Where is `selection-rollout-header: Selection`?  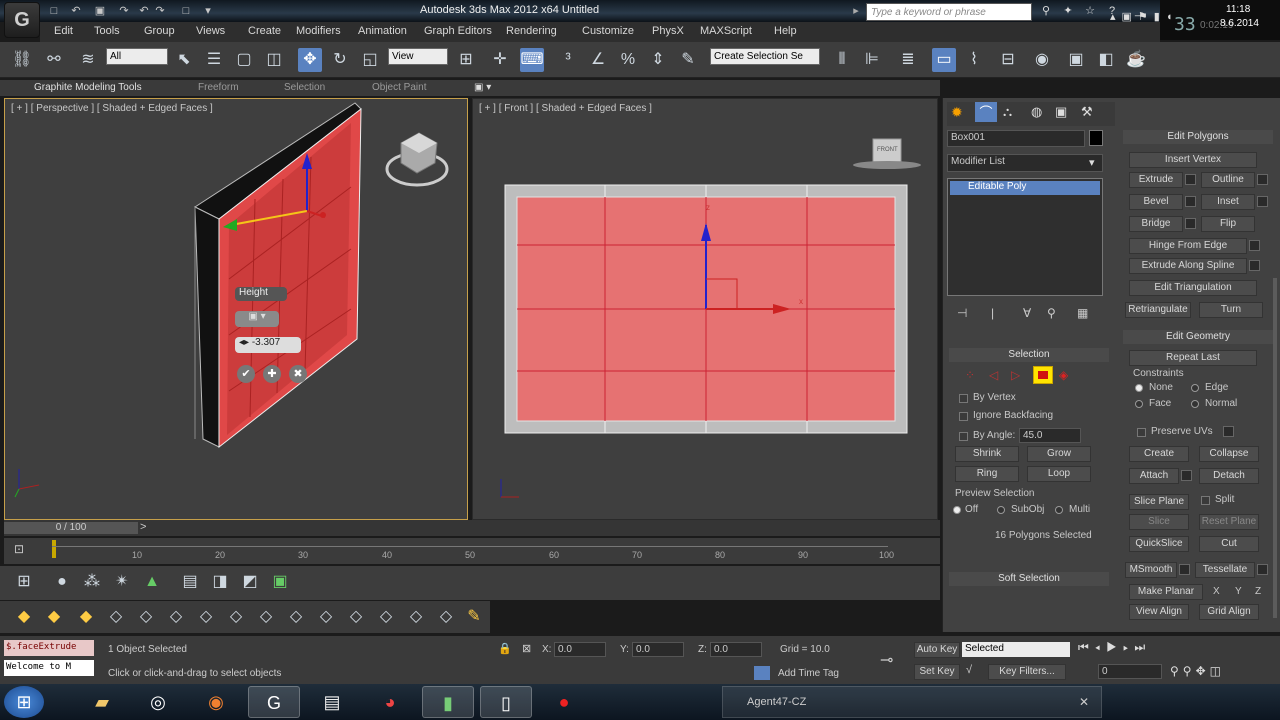
selection-rollout-header: Selection is located at coordinates (1029, 355).